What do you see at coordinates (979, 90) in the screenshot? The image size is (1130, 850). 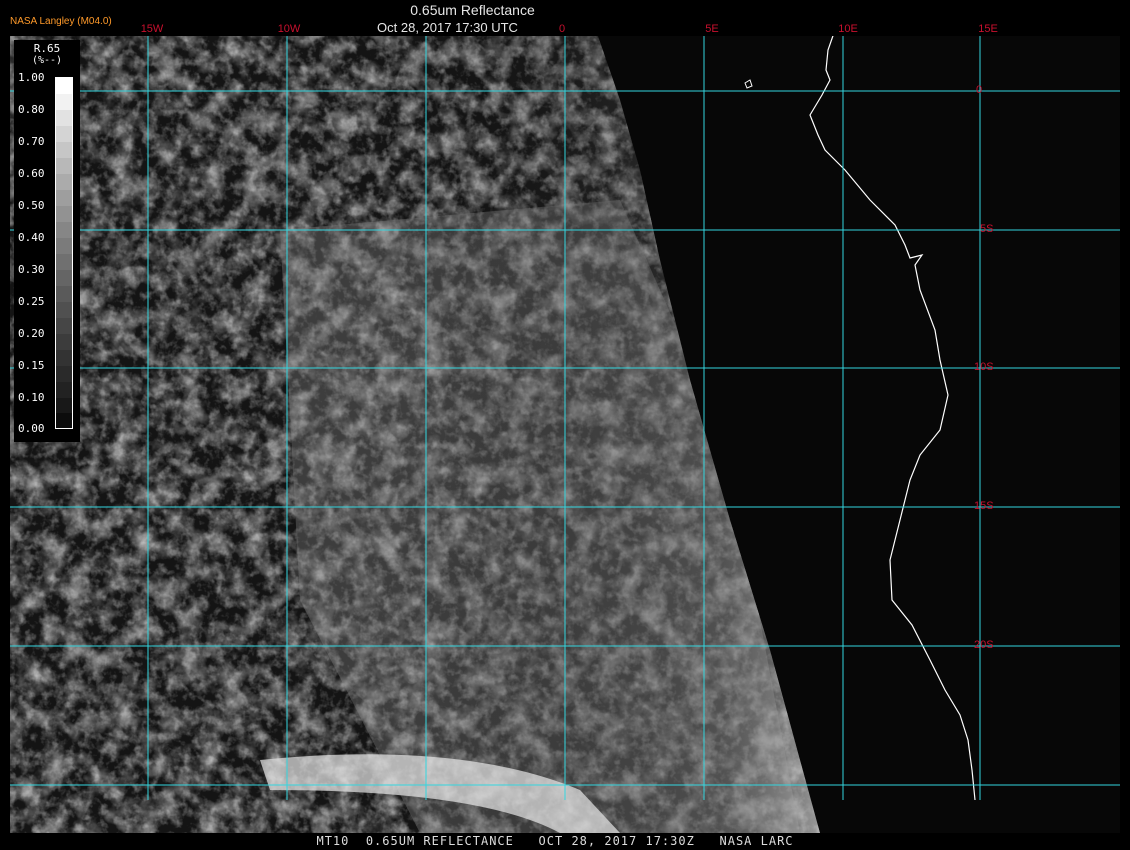 I see `lat-label-0: 0` at bounding box center [979, 90].